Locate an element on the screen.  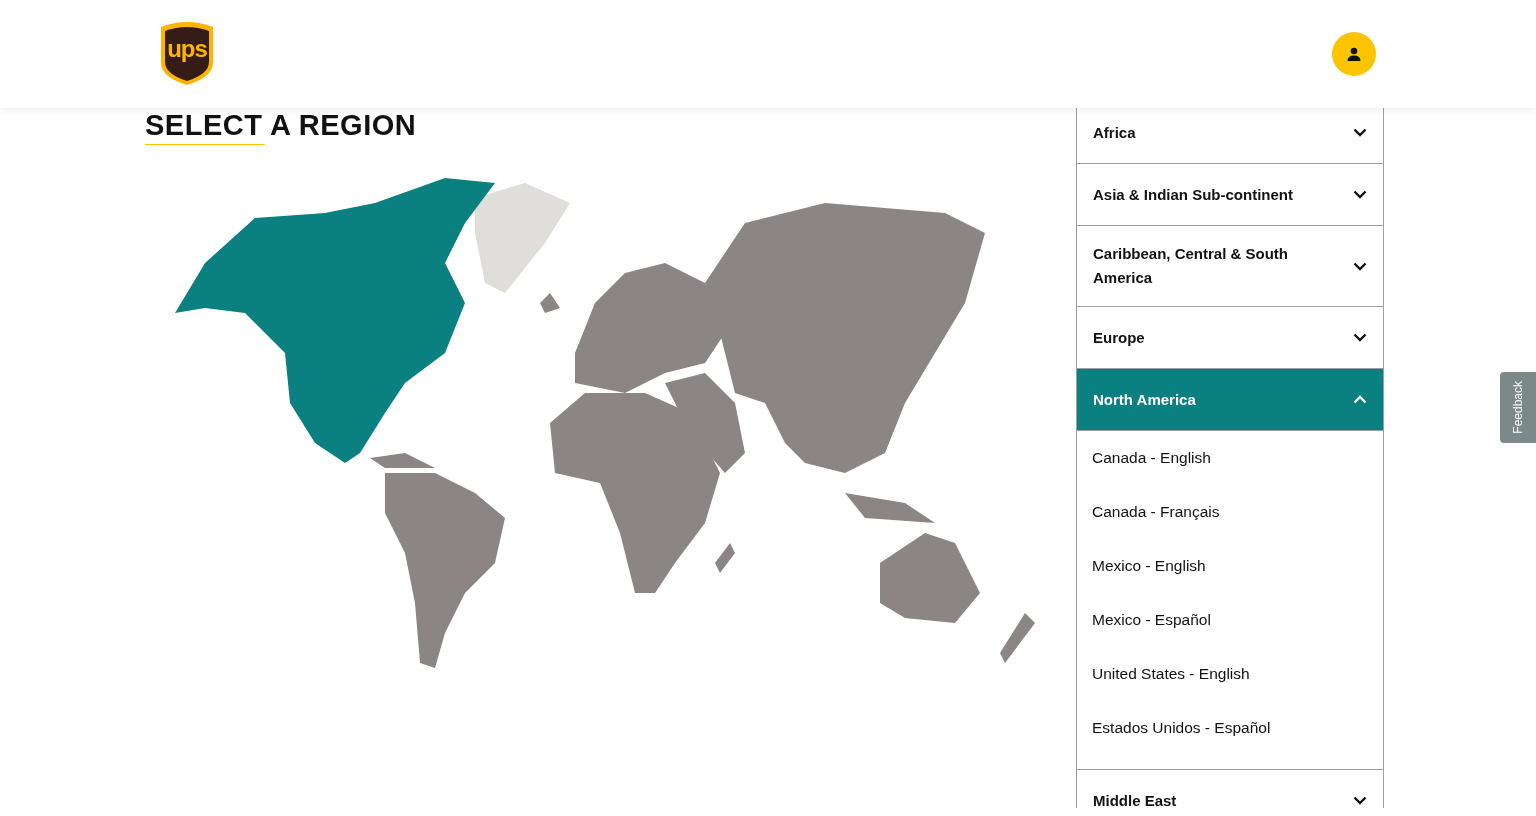
country-link: Canada - Français is located at coordinates (1230, 512).